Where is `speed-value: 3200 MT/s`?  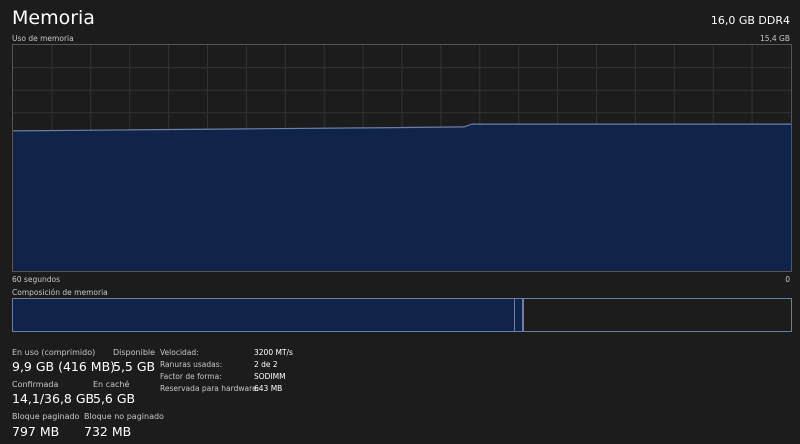
speed-value: 3200 MT/s is located at coordinates (273, 352).